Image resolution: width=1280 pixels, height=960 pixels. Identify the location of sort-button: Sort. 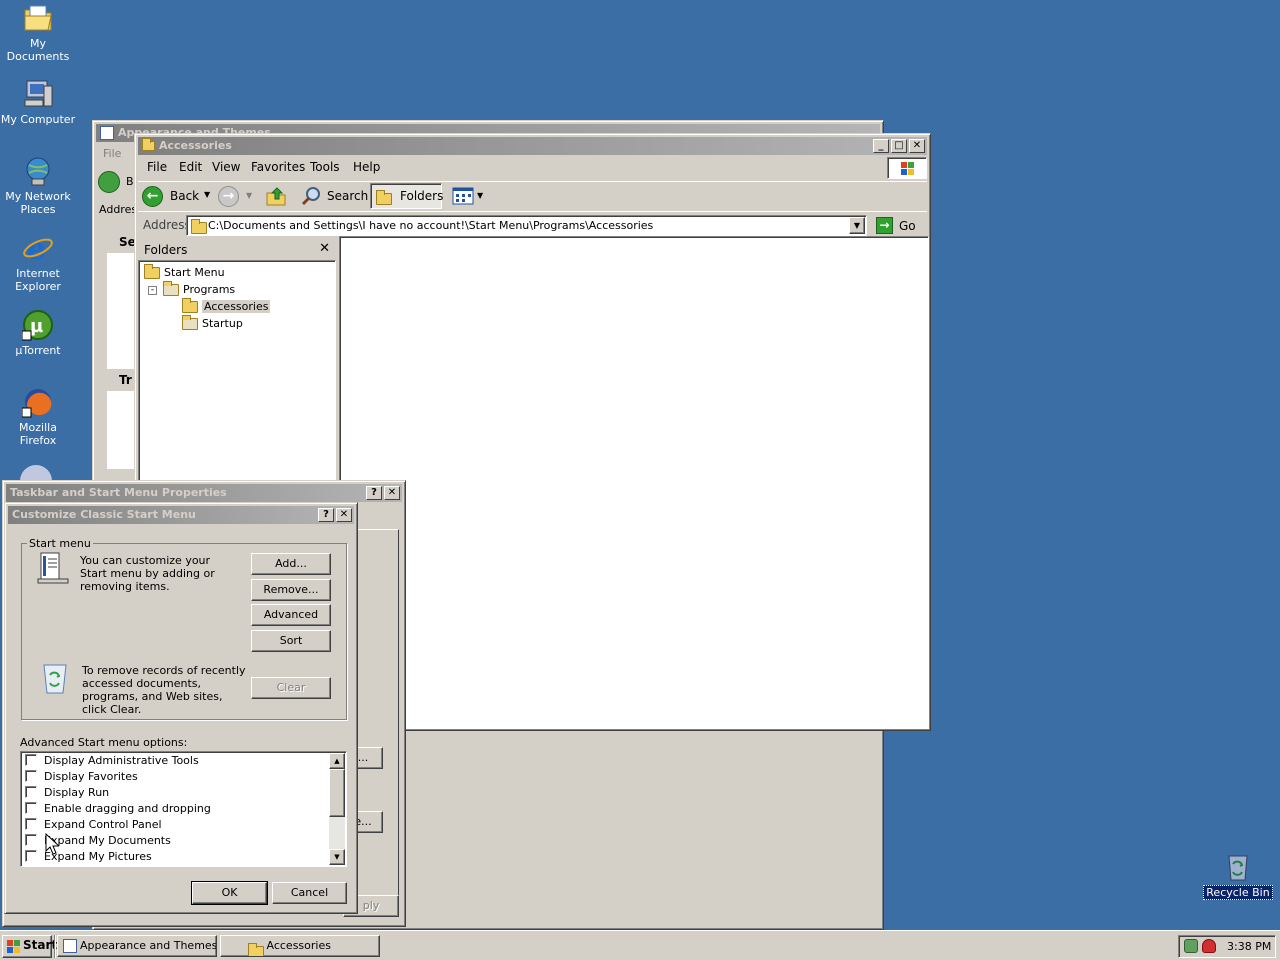
(291, 641).